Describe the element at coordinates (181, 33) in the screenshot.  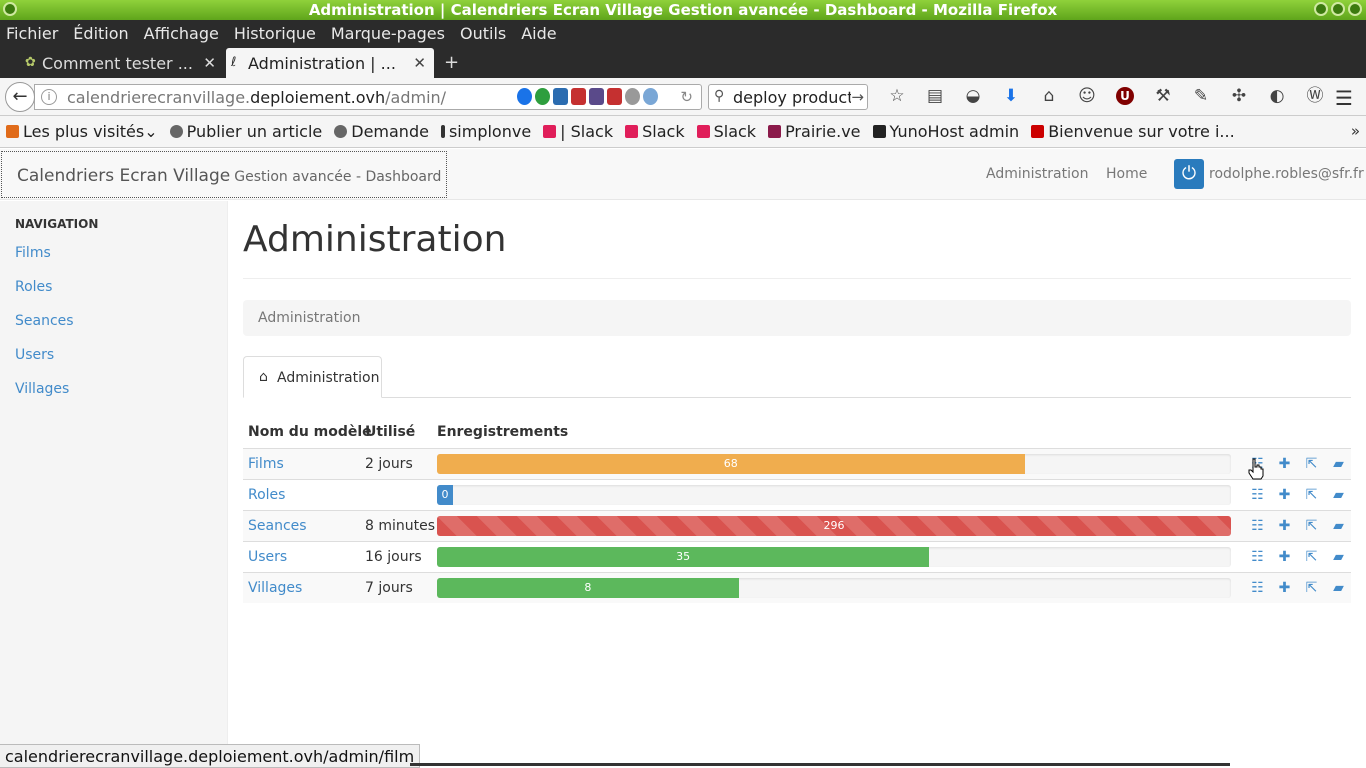
I see `menu-affichage: Affichage` at that location.